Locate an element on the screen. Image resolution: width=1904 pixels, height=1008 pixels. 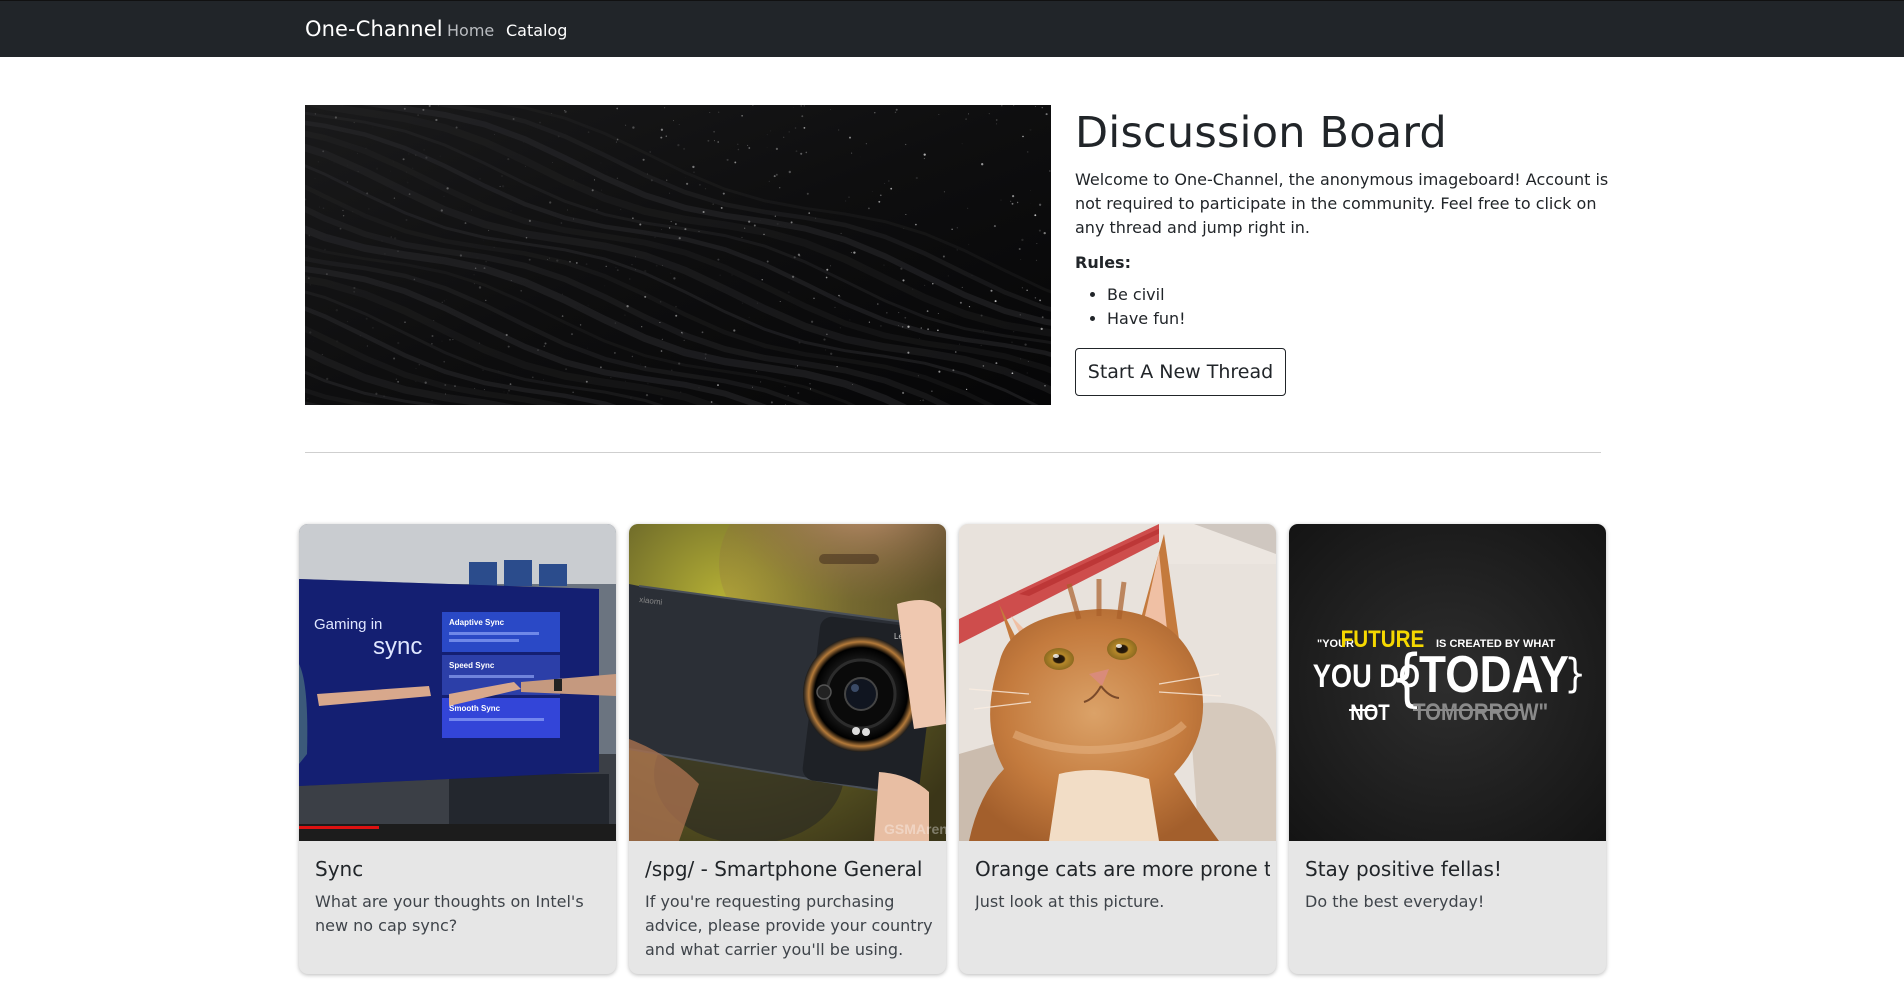
thread-excerpt: Do the best everyday! is located at coordinates (1395, 901).